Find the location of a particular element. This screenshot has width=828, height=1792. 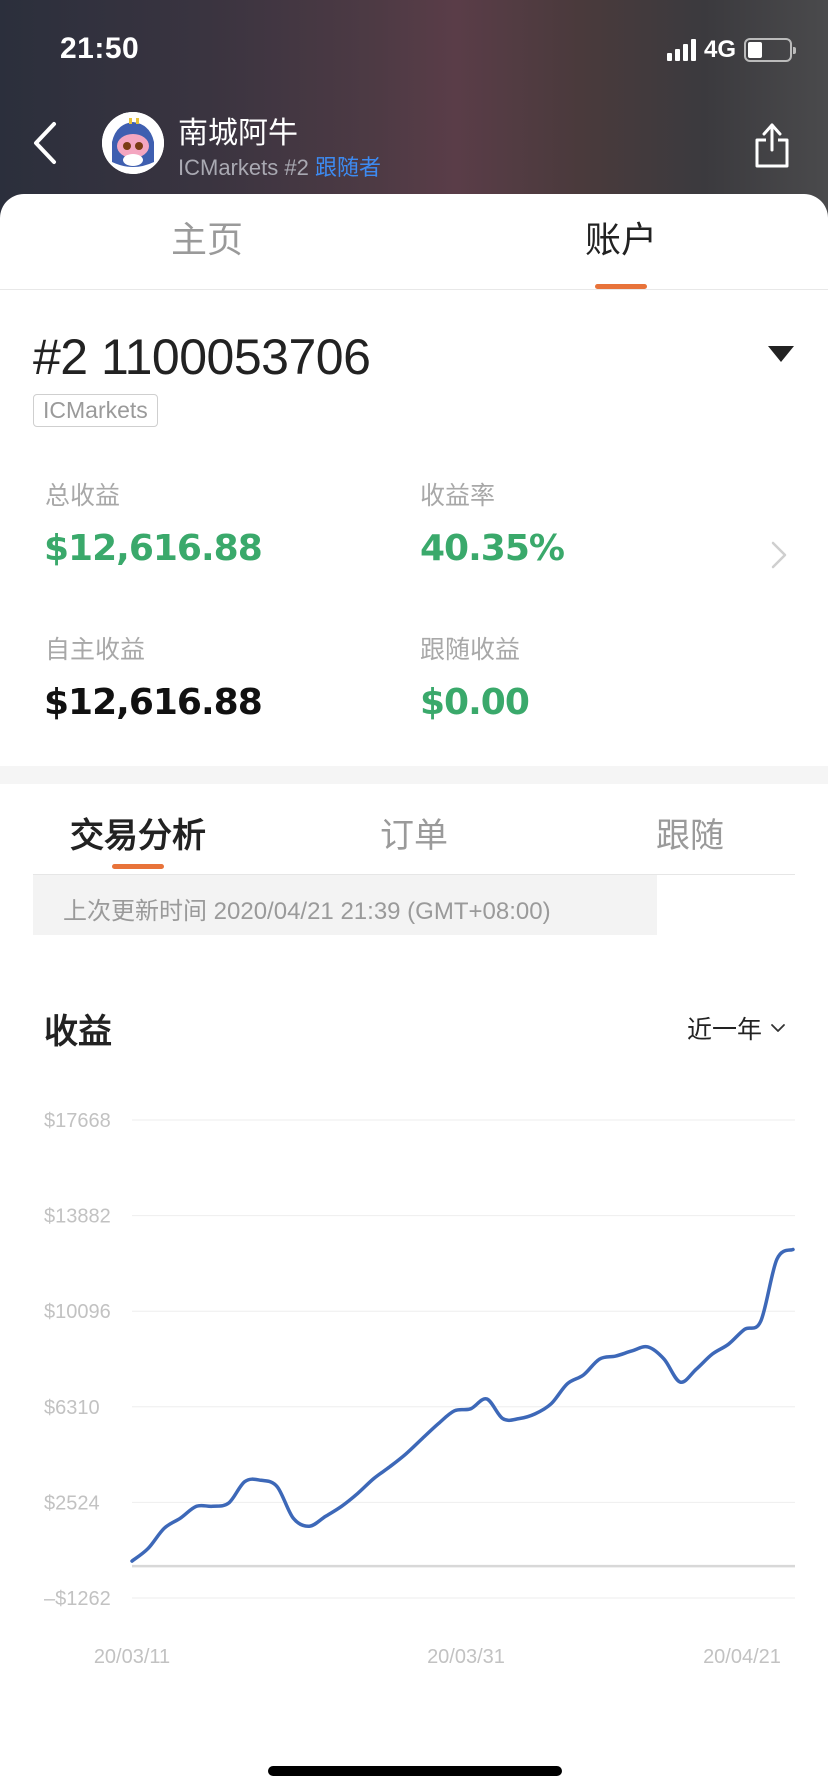

analysis-tabs: 交易分析 订单 跟随 is located at coordinates (414, 829).